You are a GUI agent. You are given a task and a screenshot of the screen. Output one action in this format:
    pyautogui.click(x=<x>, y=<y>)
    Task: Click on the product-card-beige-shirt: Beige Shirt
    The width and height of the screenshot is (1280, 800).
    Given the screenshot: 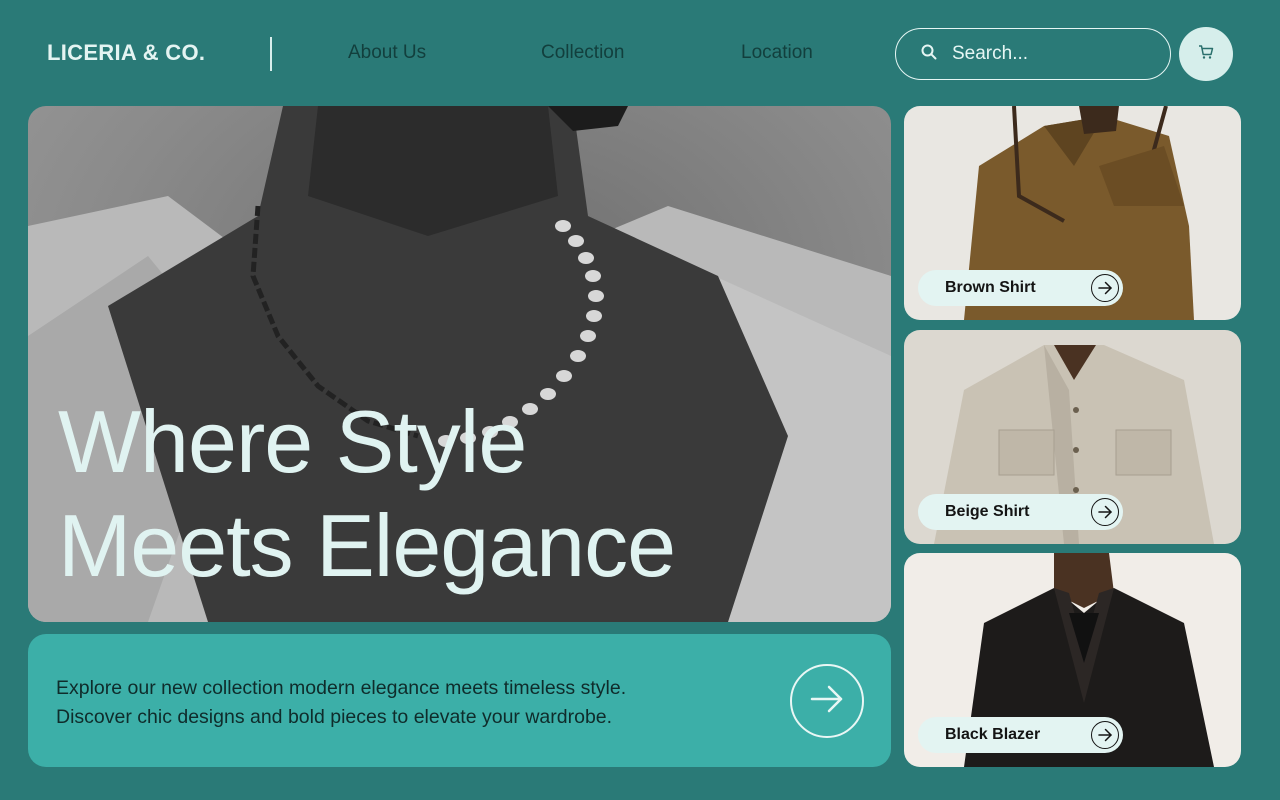 What is the action you would take?
    pyautogui.click(x=1072, y=437)
    